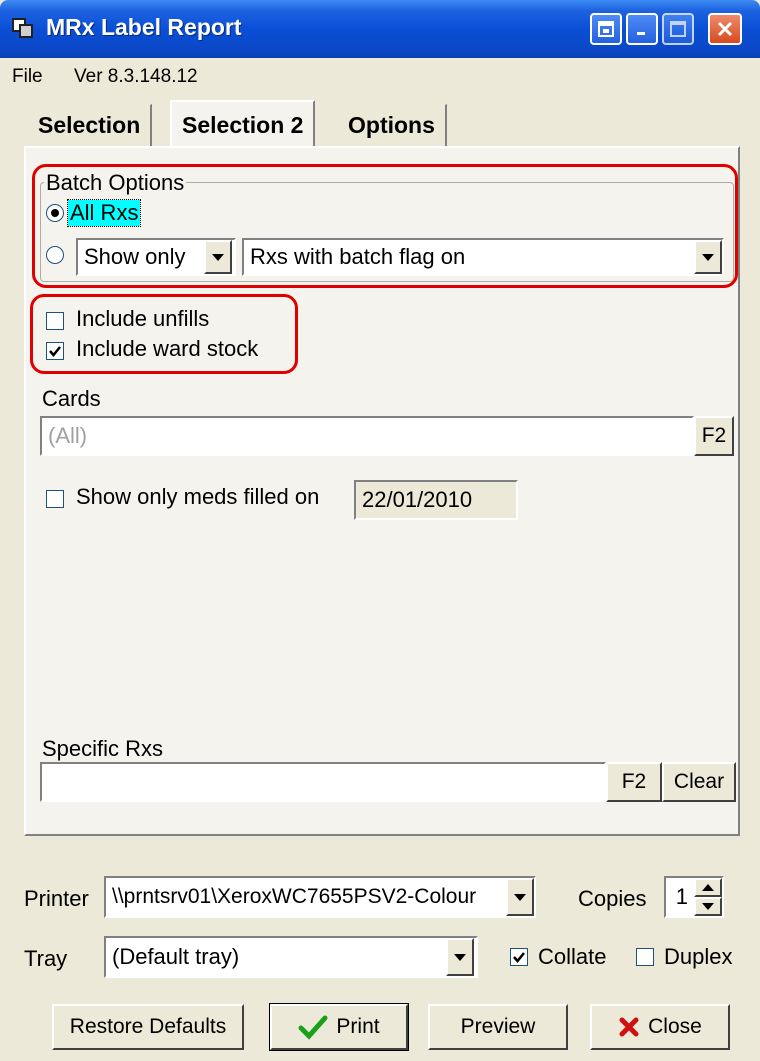 This screenshot has height=1061, width=760. Describe the element at coordinates (645, 957) in the screenshot. I see `duplex-checkbox` at that location.